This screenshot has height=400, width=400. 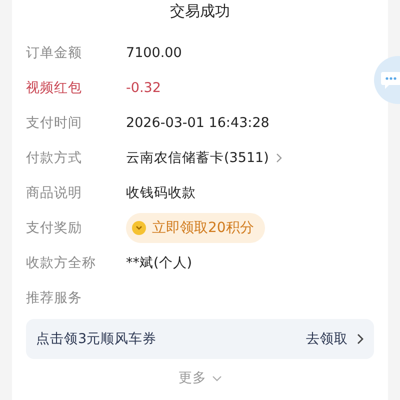 What do you see at coordinates (198, 122) in the screenshot?
I see `field-value: 2026-03-01 16:43:28` at bounding box center [198, 122].